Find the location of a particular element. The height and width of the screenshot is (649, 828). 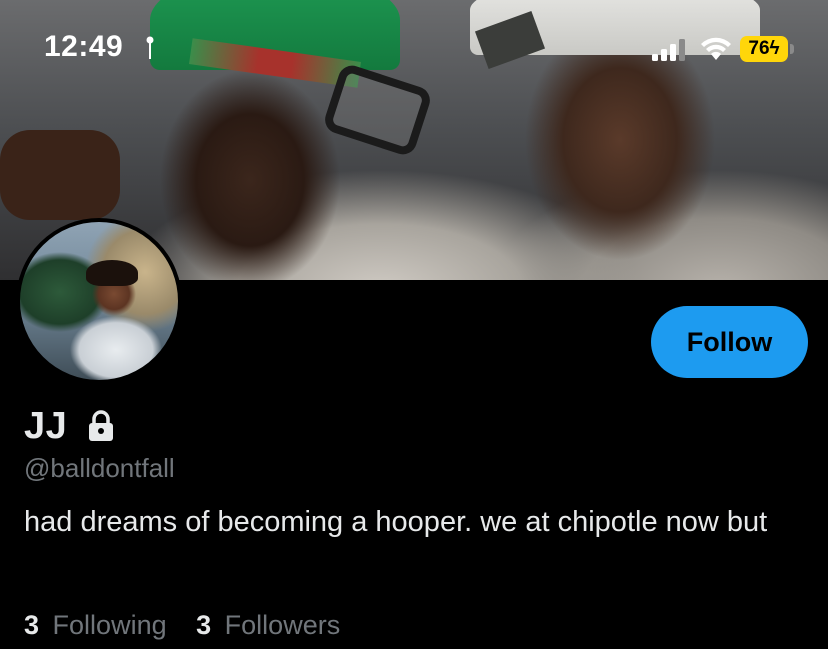

follow-button: Follow is located at coordinates (729, 342).